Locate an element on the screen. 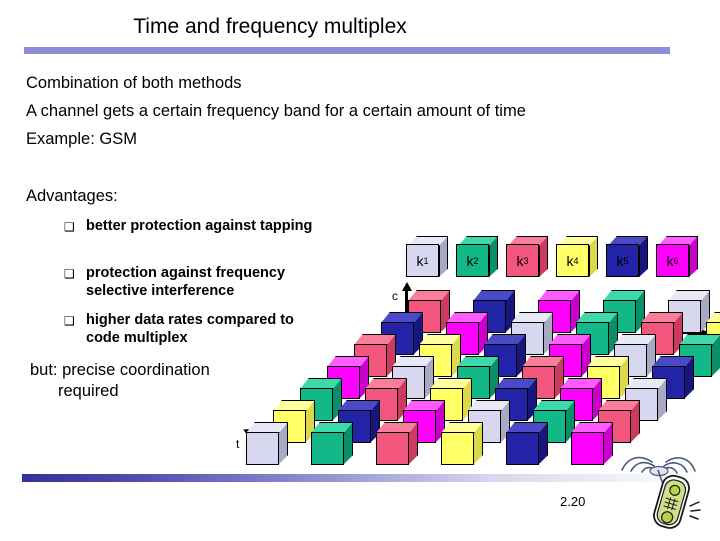  legend-cube-k2: k2 is located at coordinates (477, 256).